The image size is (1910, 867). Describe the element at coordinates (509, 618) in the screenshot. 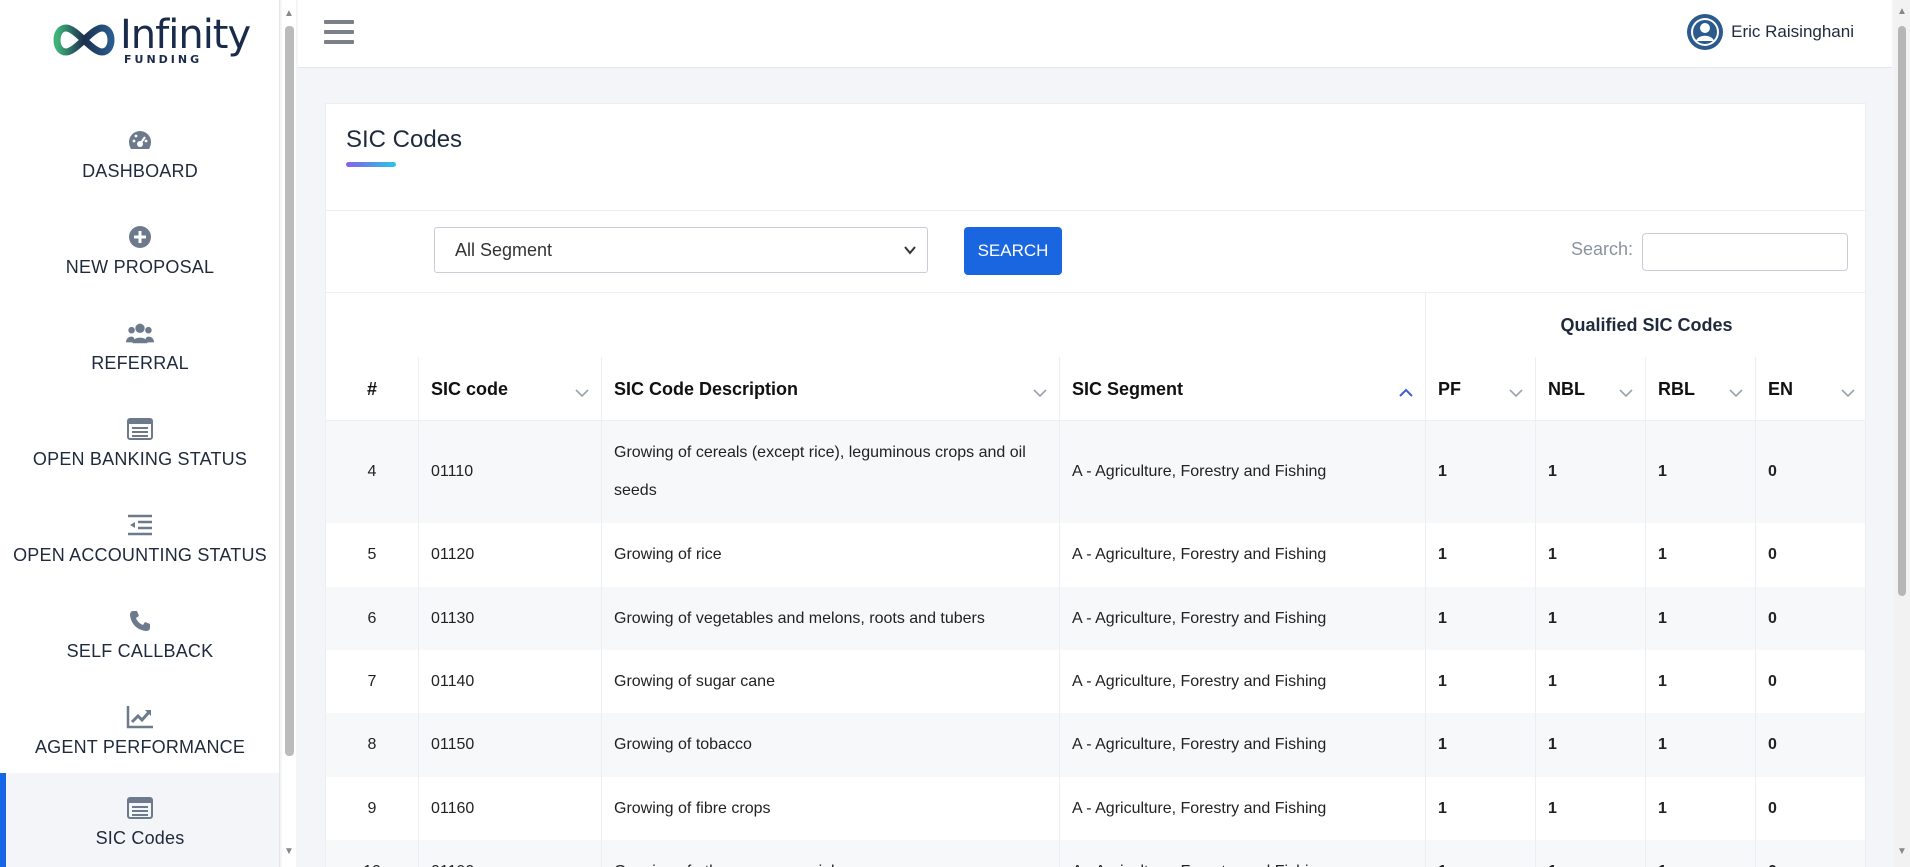

I see `cell-sic-code: 01130` at that location.